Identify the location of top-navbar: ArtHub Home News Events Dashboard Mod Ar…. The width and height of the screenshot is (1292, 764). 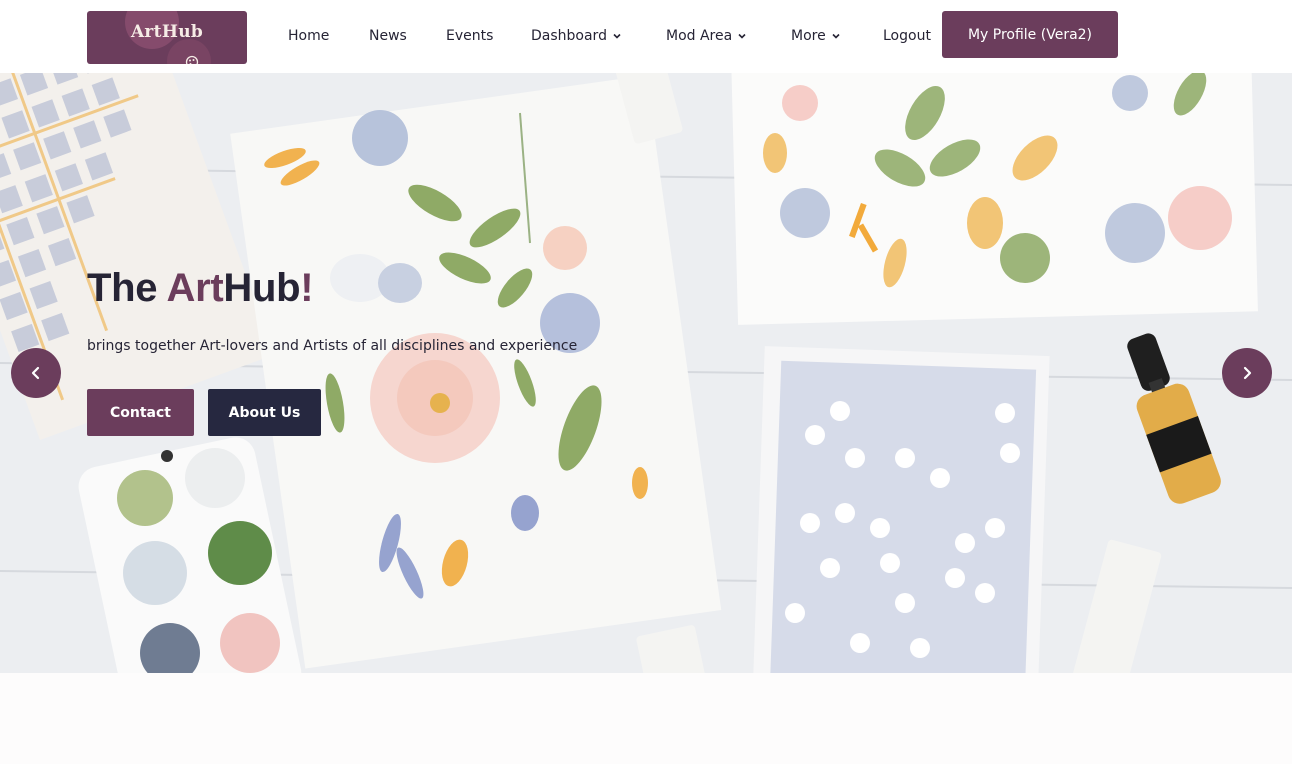
(646, 36).